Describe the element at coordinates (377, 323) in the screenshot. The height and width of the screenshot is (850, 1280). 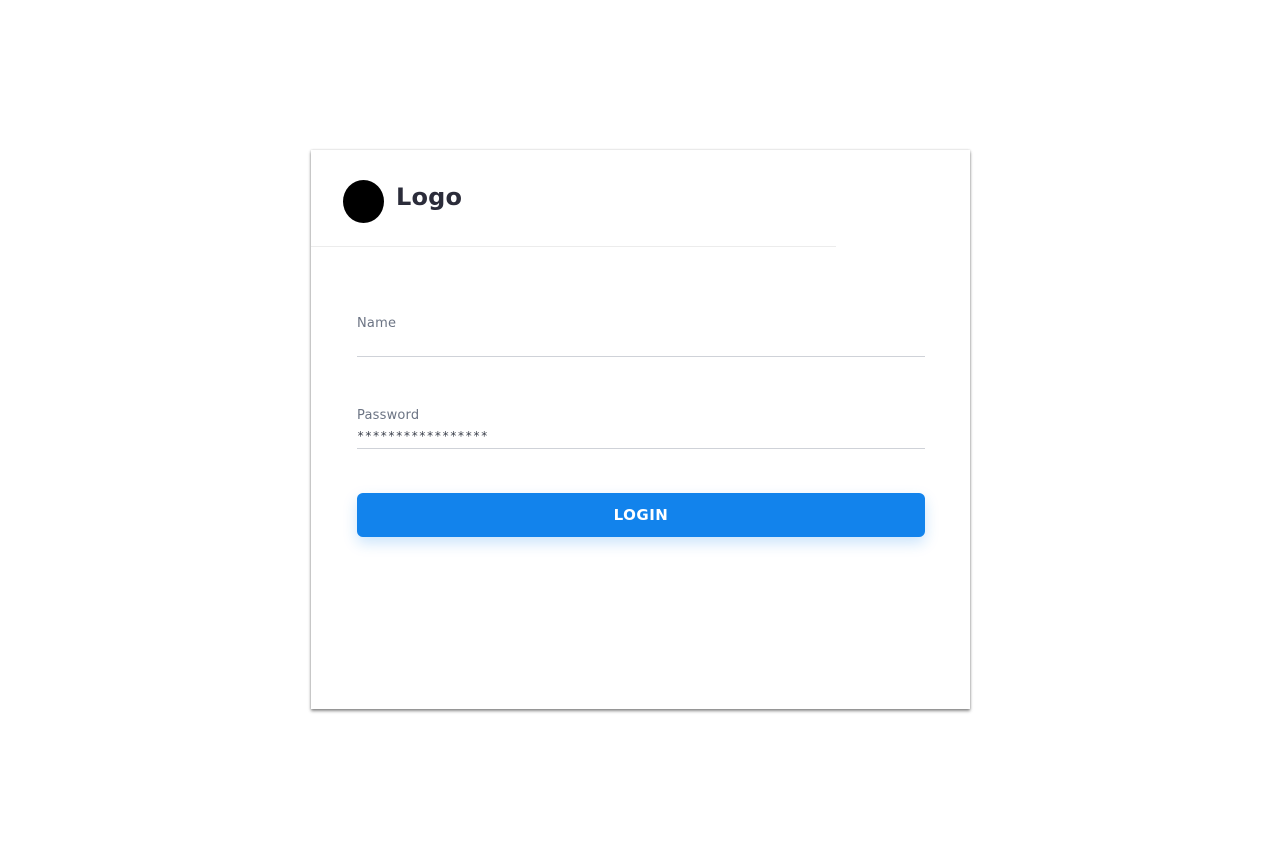
I see `name-label: Name` at that location.